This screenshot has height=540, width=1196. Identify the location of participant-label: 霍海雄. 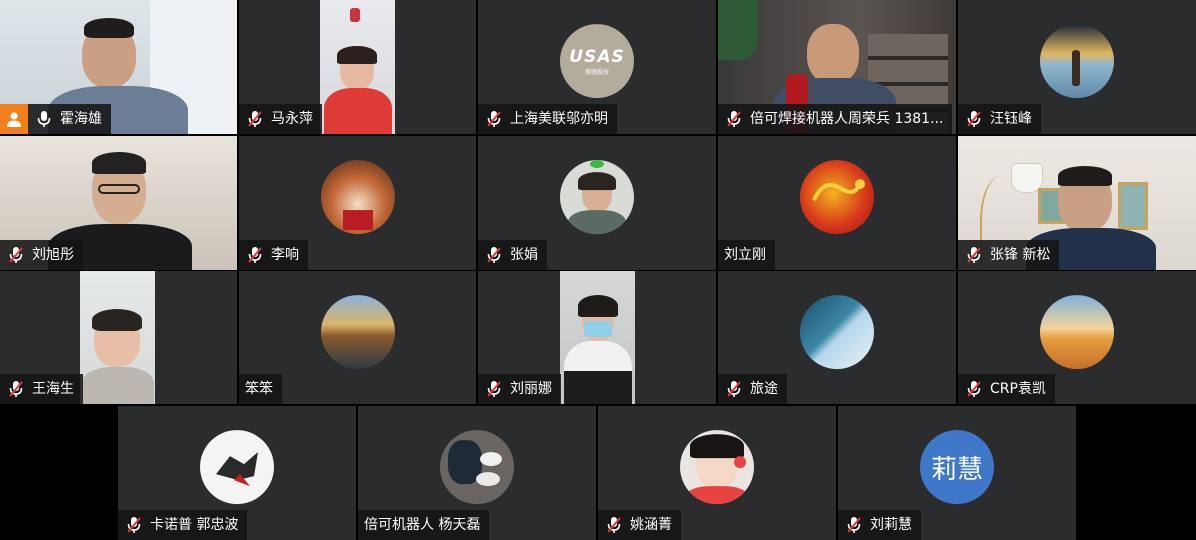
(69, 119).